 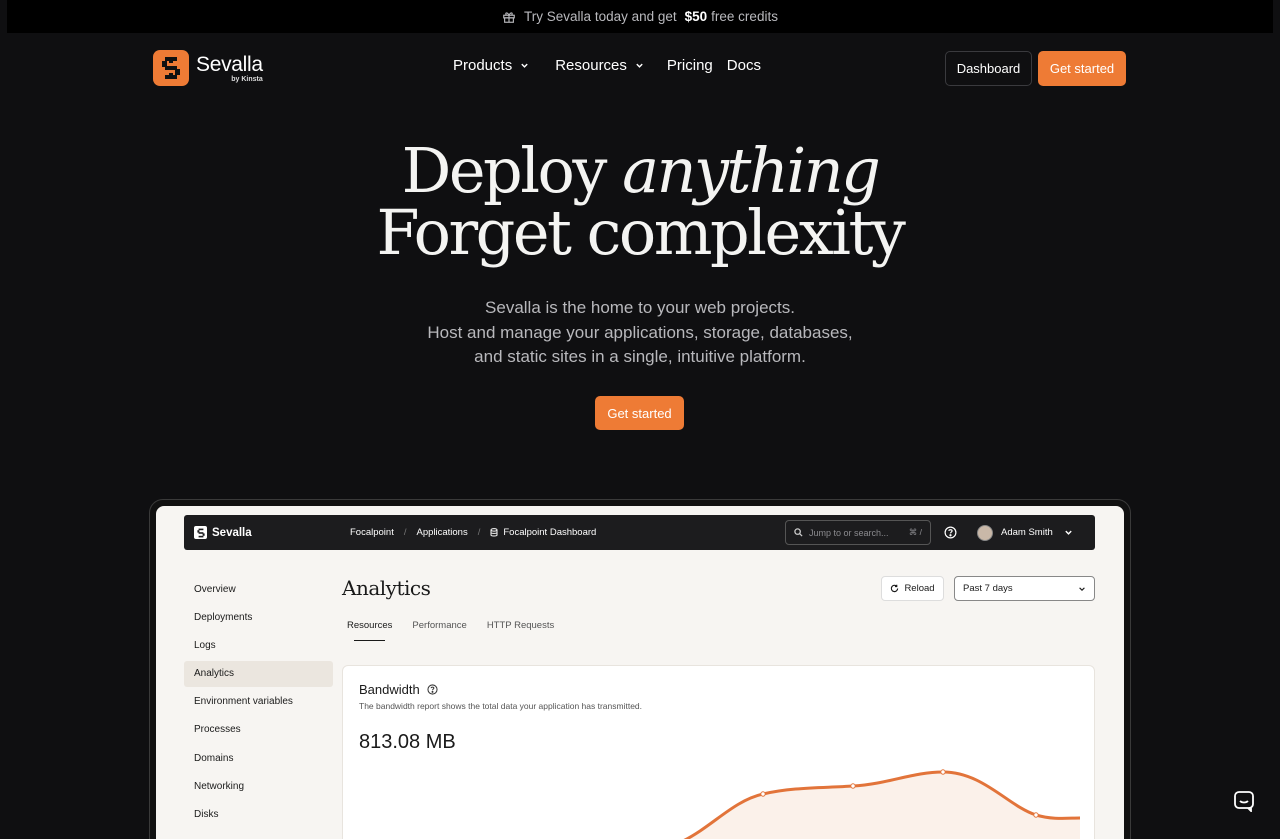 I want to click on hero-get-started-button: Get started, so click(x=639, y=413).